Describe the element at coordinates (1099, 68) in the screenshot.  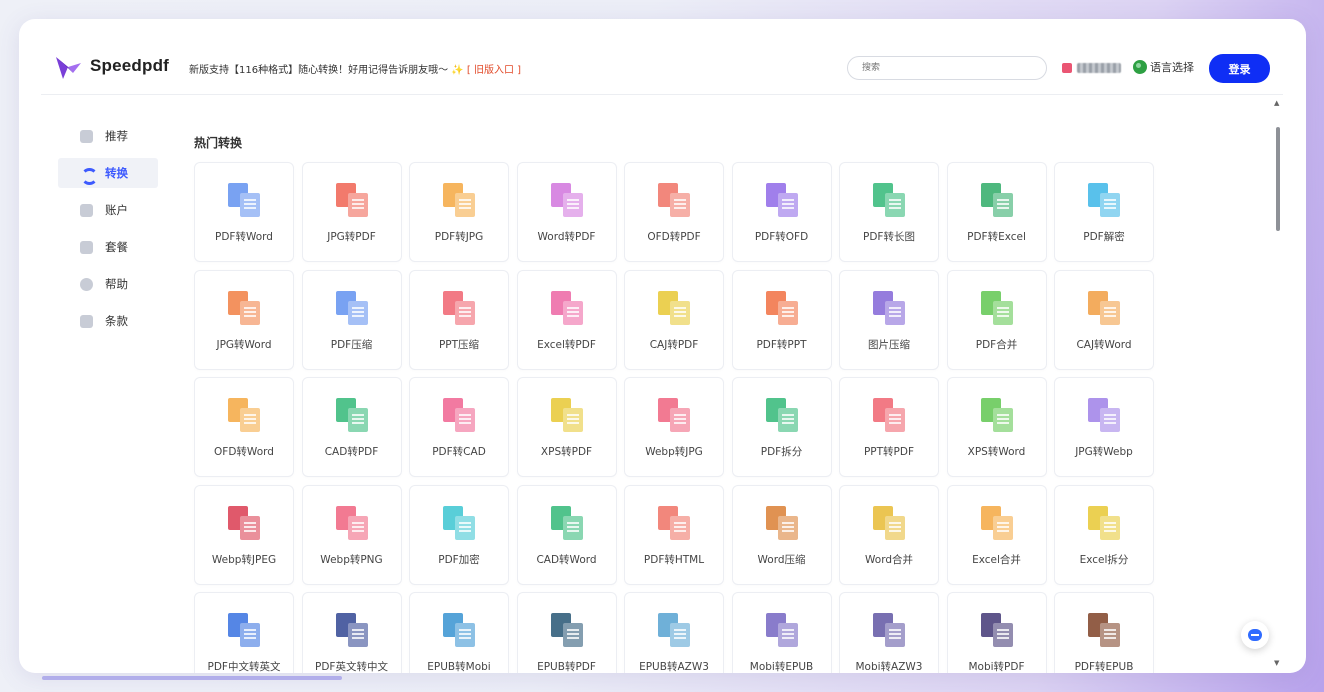
I see `user-name-blurred` at that location.